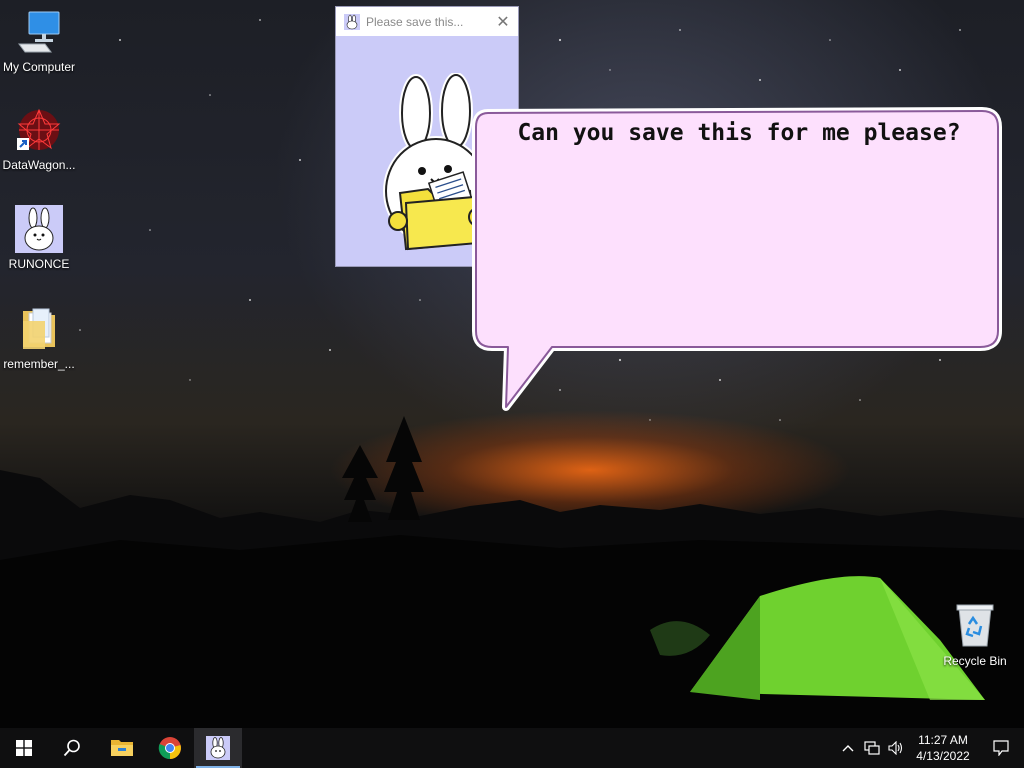 The width and height of the screenshot is (1024, 768). Describe the element at coordinates (975, 661) in the screenshot. I see `desktop-icon-label: Recycle Bin` at that location.